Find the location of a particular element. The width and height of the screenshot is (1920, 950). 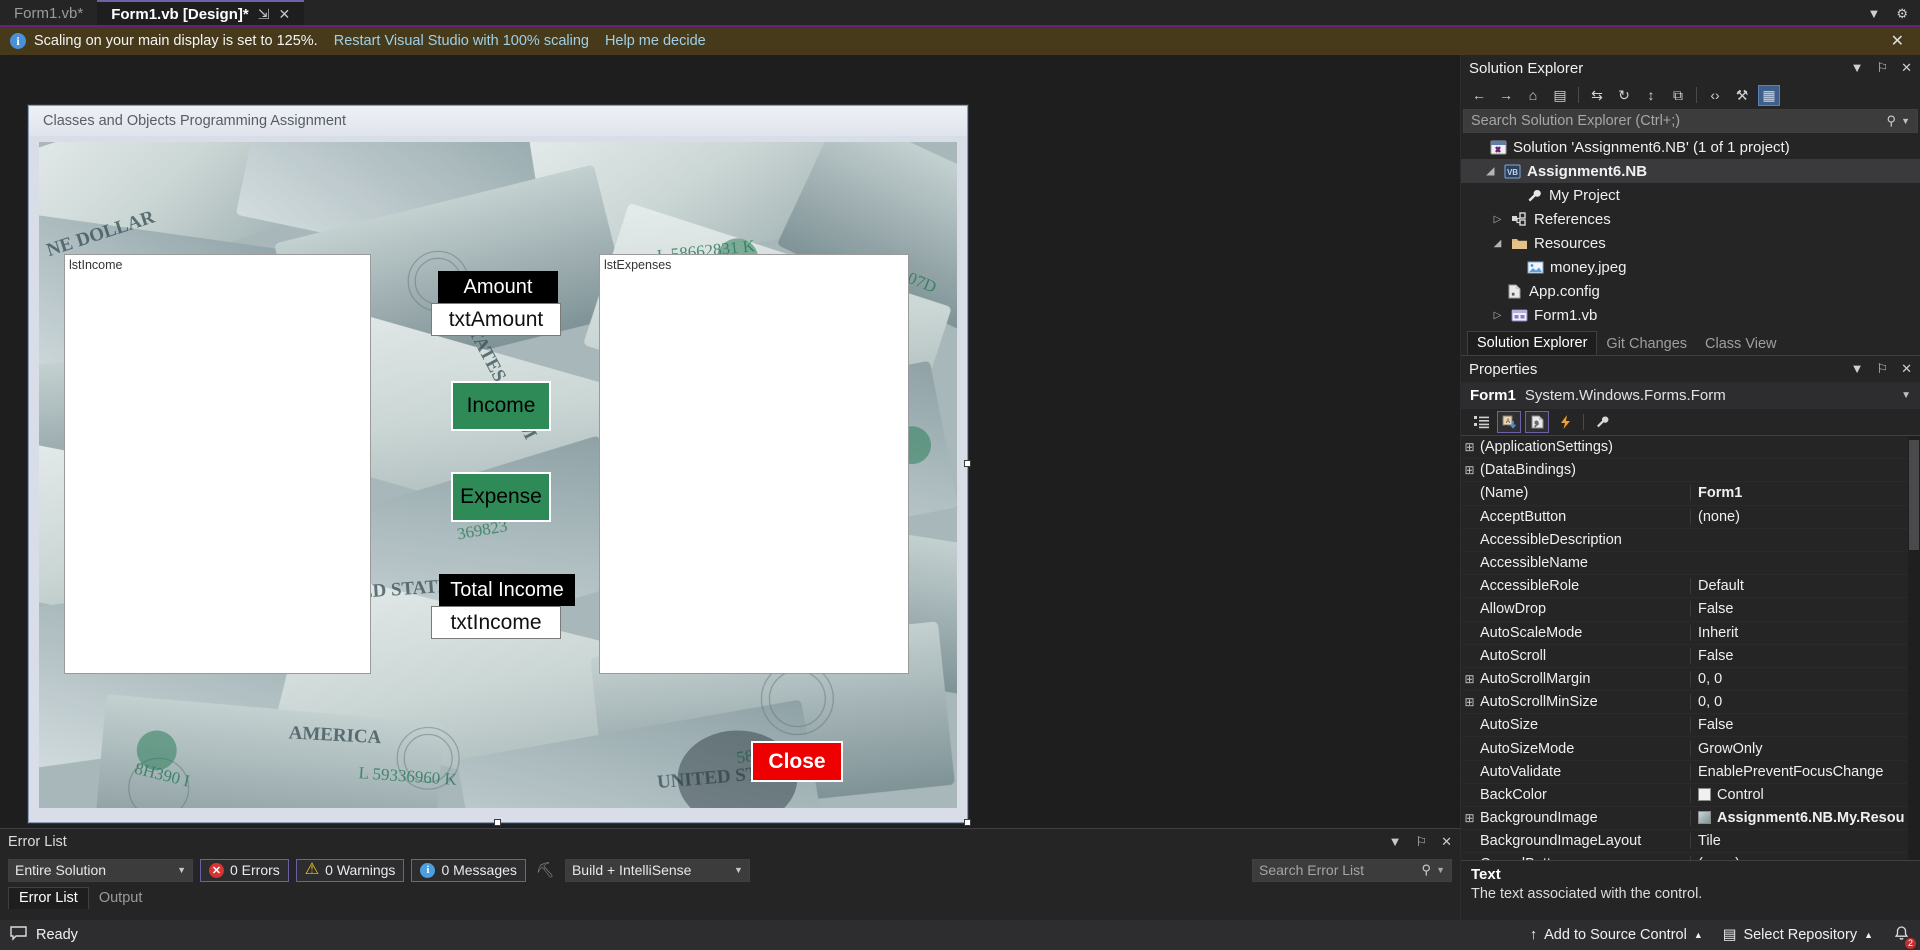

tab-solution-explorer: Solution Explorer is located at coordinates (1532, 343).